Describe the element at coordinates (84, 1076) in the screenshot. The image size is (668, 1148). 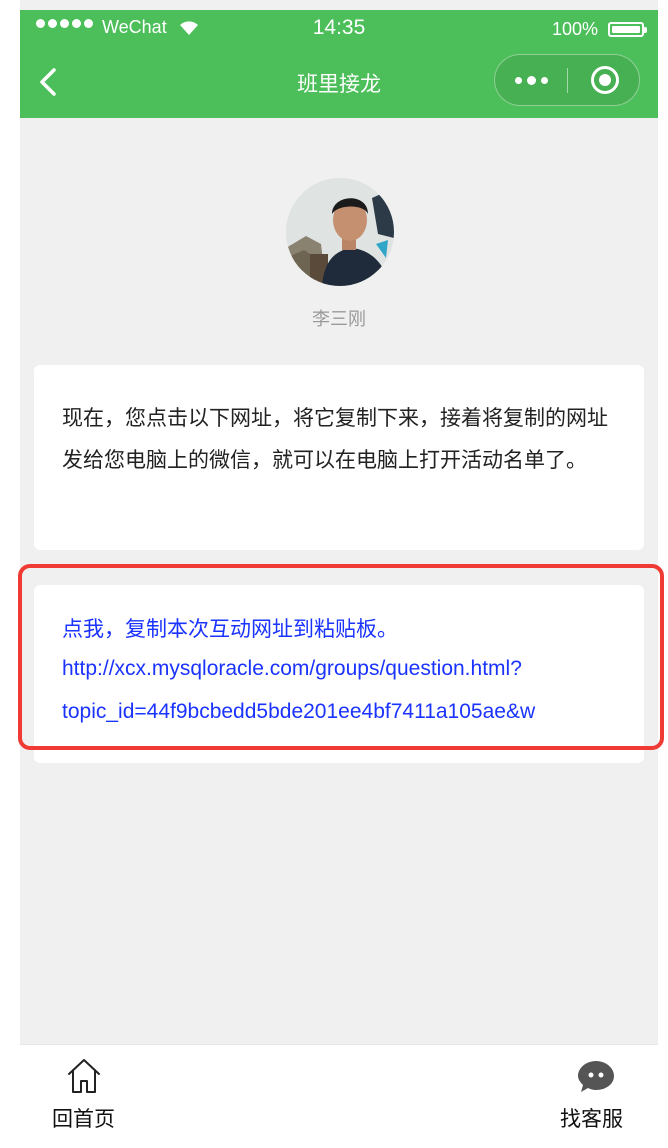
I see `home-icon` at that location.